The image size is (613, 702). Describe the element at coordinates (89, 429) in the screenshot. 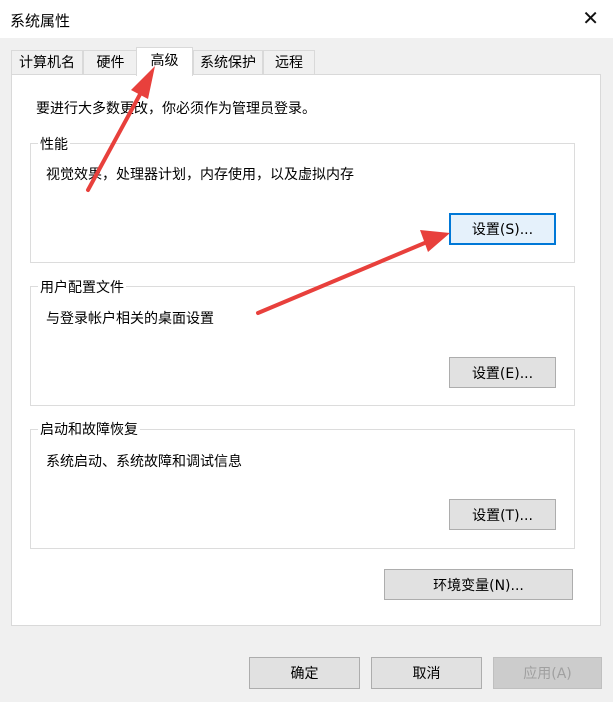

I see `startup-recovery-title: 启动和故障恢复` at that location.